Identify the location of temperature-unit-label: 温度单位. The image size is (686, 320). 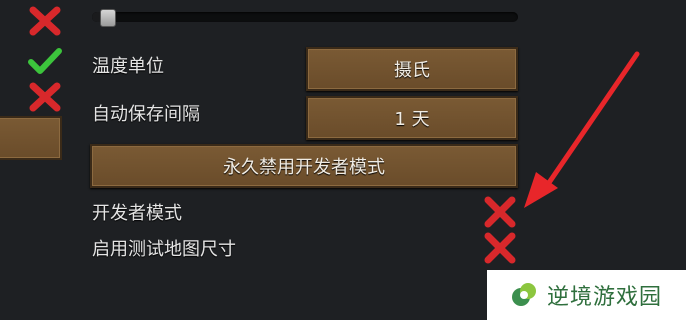
(128, 66).